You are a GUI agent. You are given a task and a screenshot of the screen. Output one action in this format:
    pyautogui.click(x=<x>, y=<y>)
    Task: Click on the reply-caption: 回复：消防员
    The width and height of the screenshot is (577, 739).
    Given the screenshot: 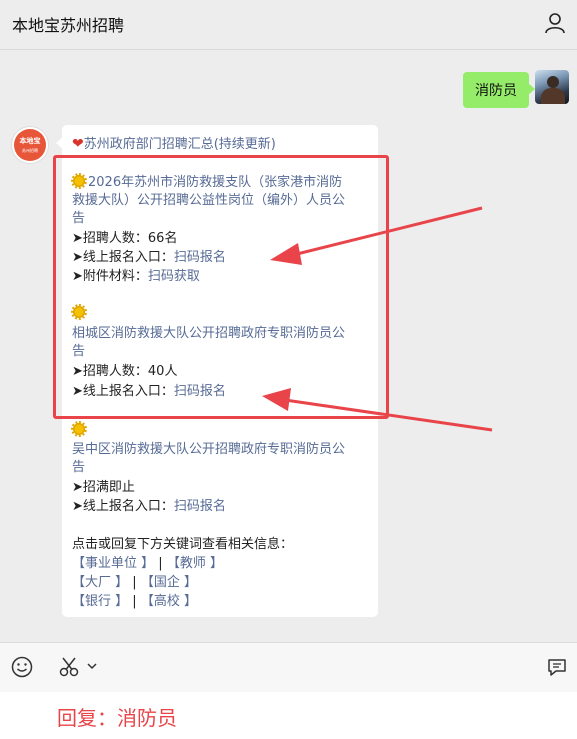 What is the action you would take?
    pyautogui.click(x=117, y=718)
    